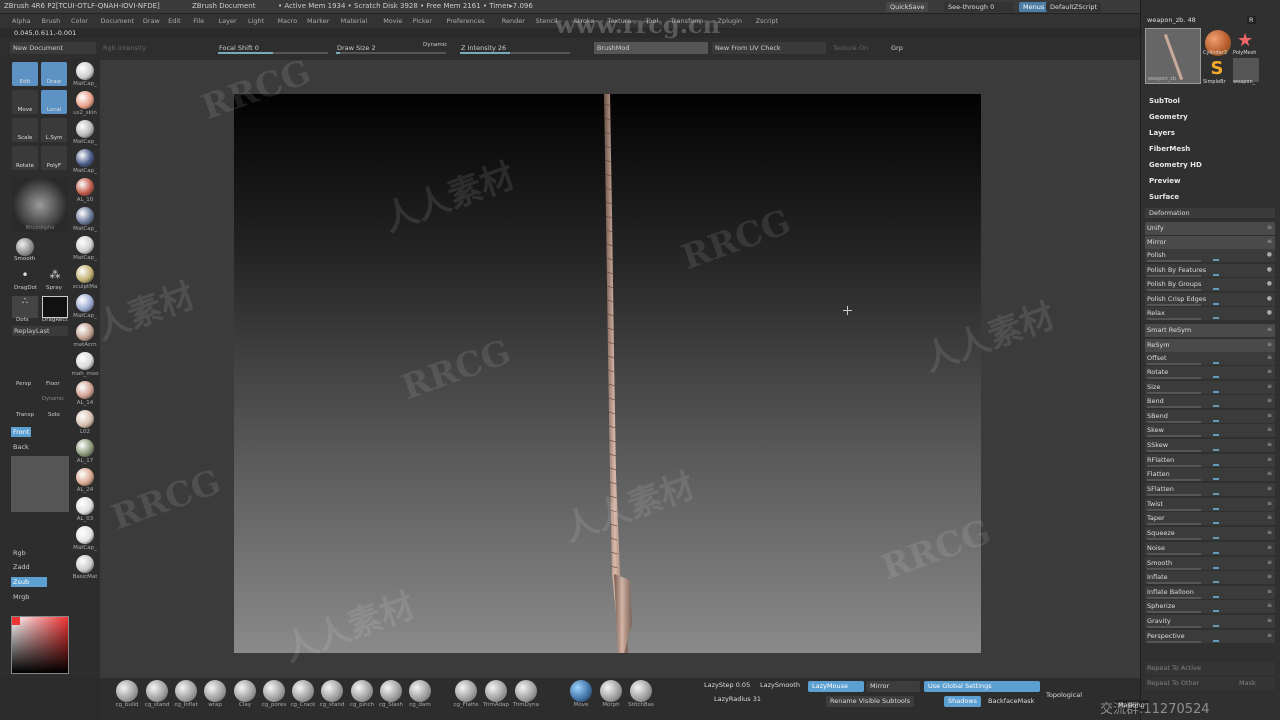 The image size is (1280, 720). Describe the element at coordinates (1165, 181) in the screenshot. I see `section-preview: Preview` at that location.